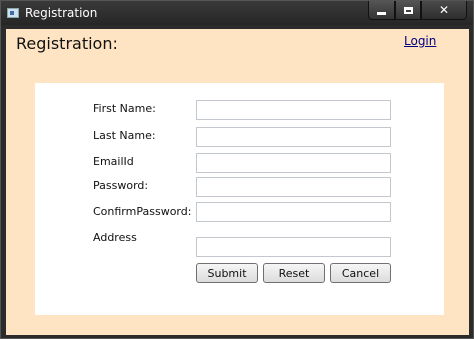 The image size is (474, 339). Describe the element at coordinates (293, 187) in the screenshot. I see `password-field` at that location.